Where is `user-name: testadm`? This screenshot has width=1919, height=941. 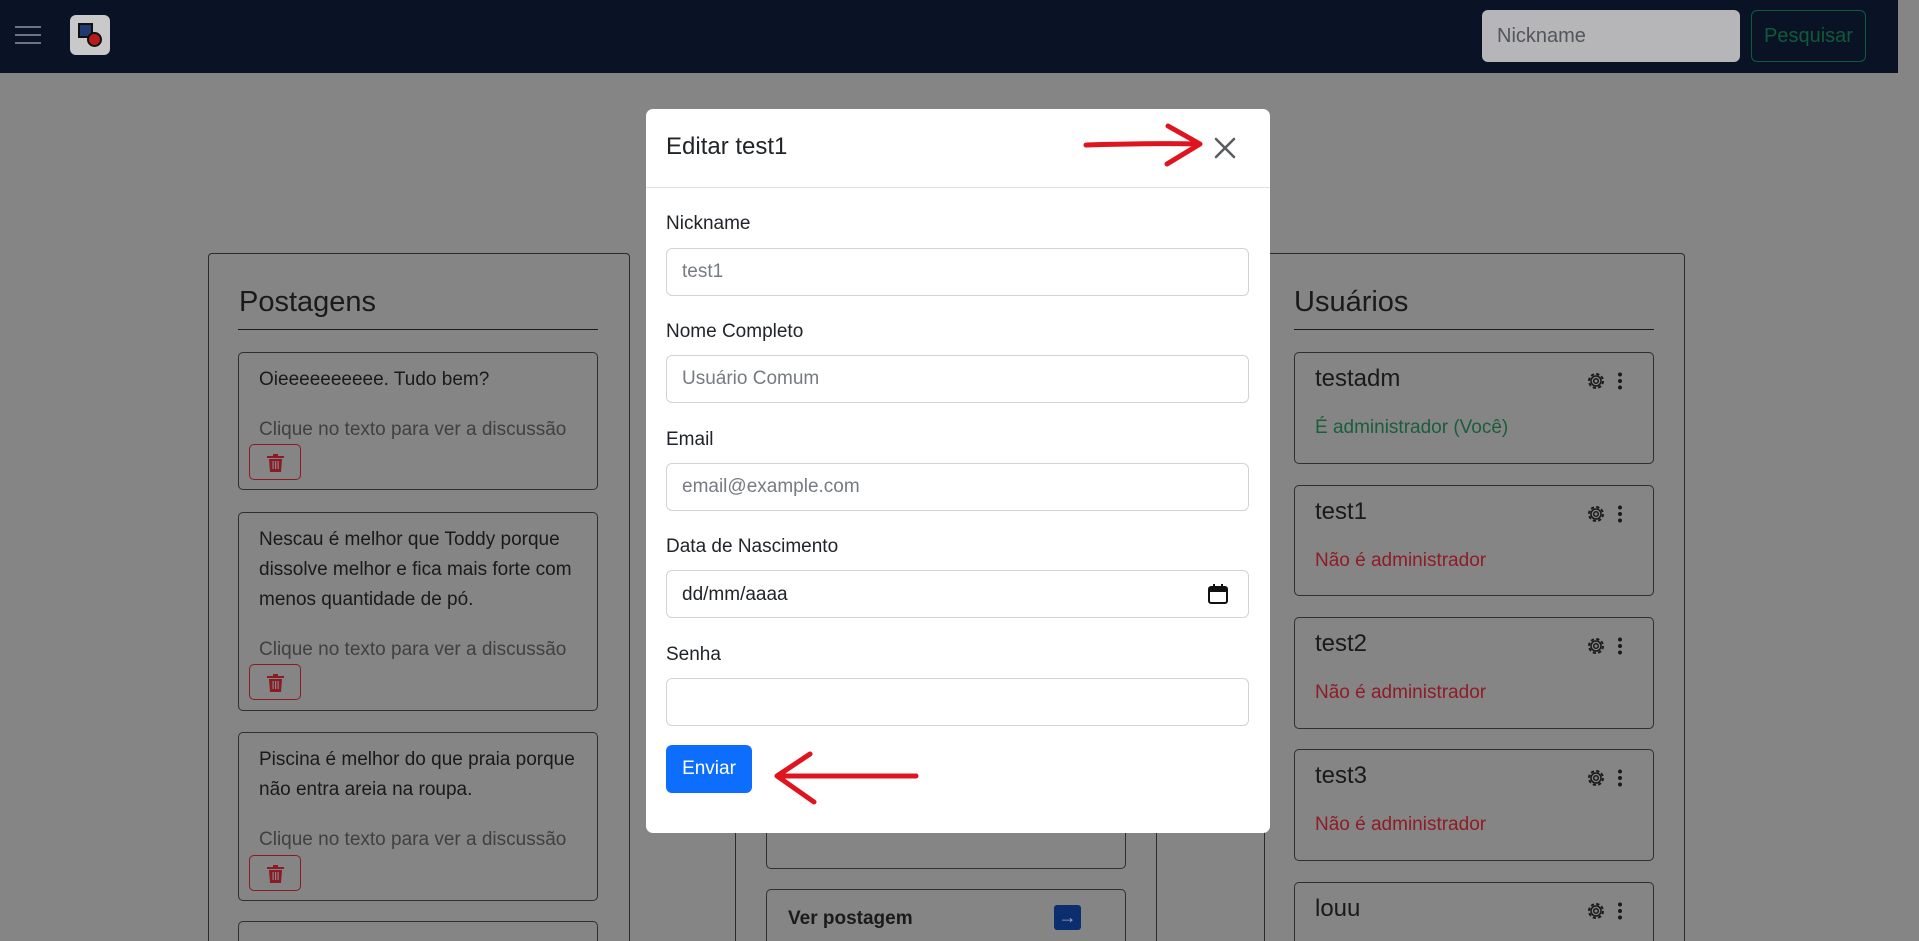 user-name: testadm is located at coordinates (1358, 378).